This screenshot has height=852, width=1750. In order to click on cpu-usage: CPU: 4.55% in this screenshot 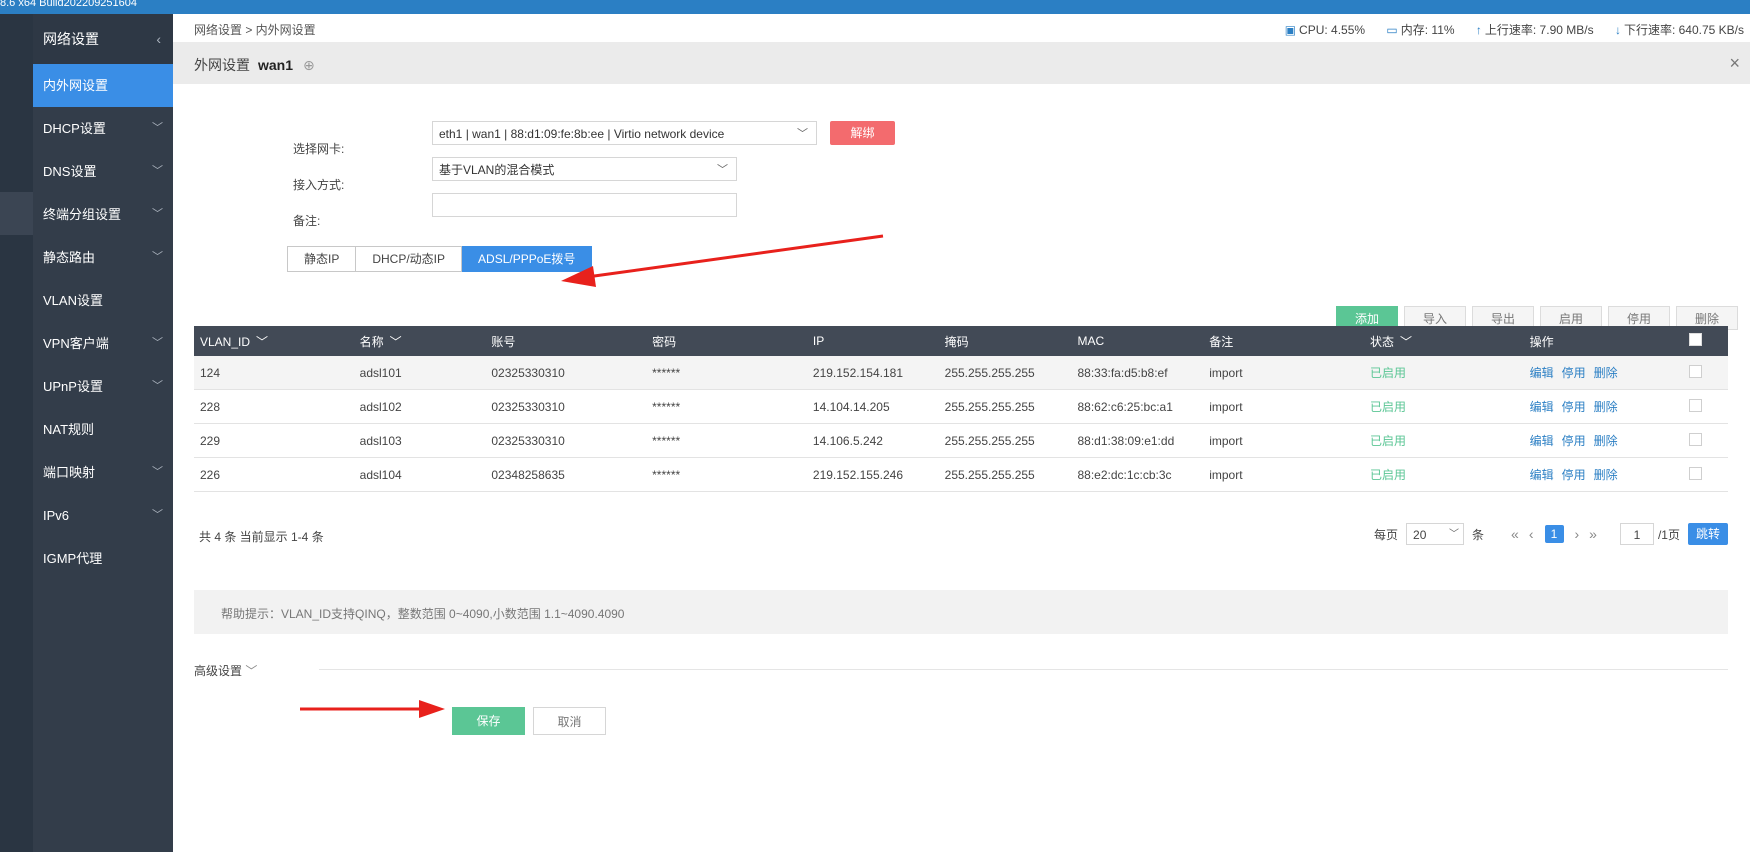, I will do `click(1332, 30)`.